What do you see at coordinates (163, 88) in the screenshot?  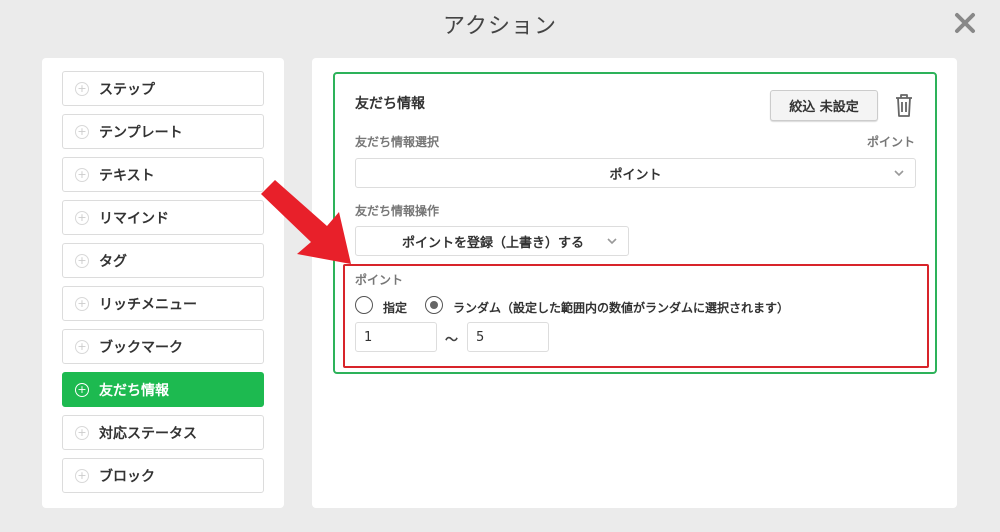 I see `sidebar-item-step: + ステップ` at bounding box center [163, 88].